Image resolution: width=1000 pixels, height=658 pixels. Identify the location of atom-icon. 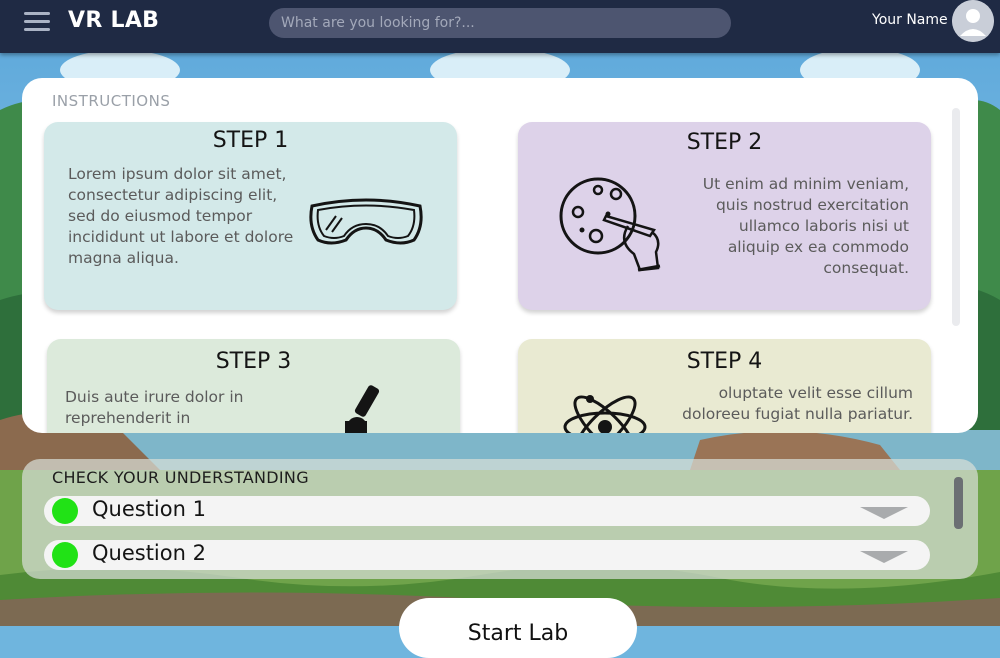
(605, 414).